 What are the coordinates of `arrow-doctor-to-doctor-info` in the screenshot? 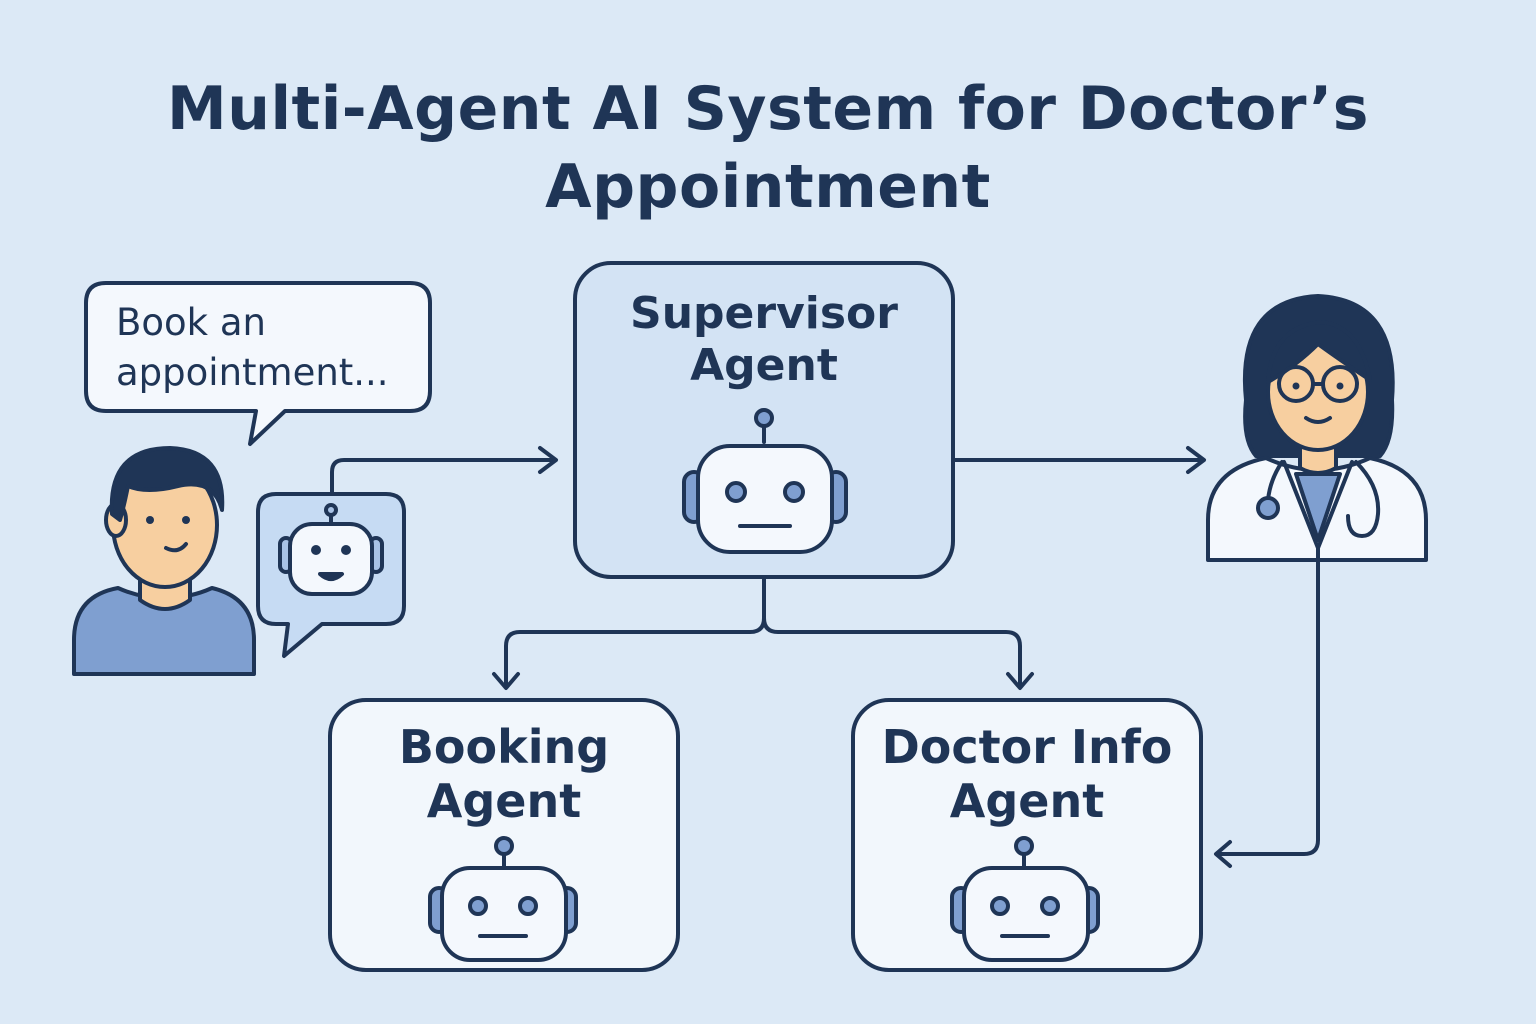 It's located at (1268, 708).